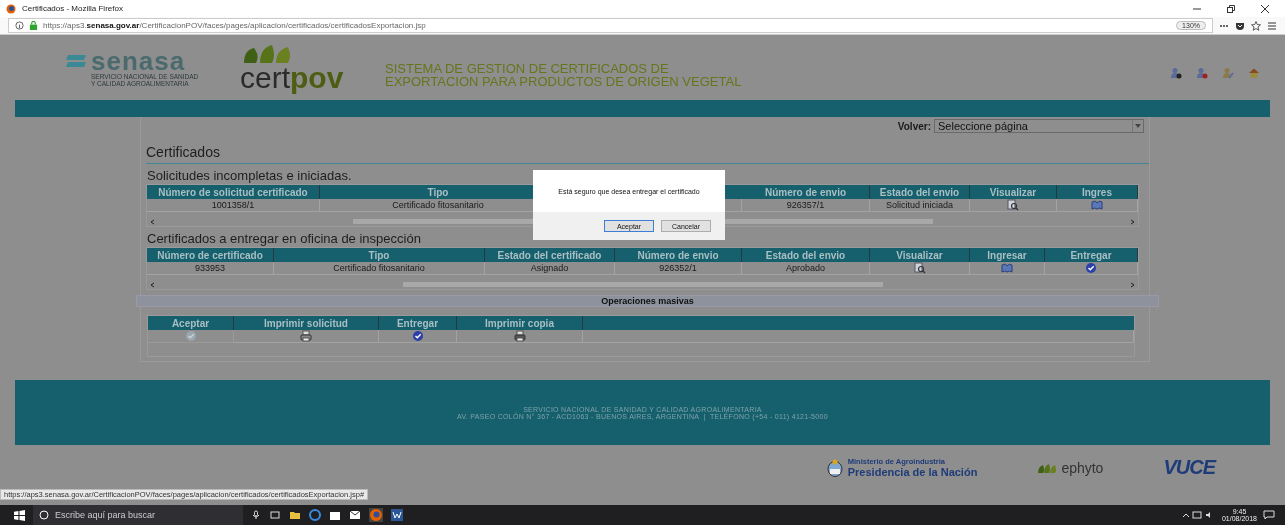  I want to click on search-field: Escribe aquí para buscar, so click(138, 515).